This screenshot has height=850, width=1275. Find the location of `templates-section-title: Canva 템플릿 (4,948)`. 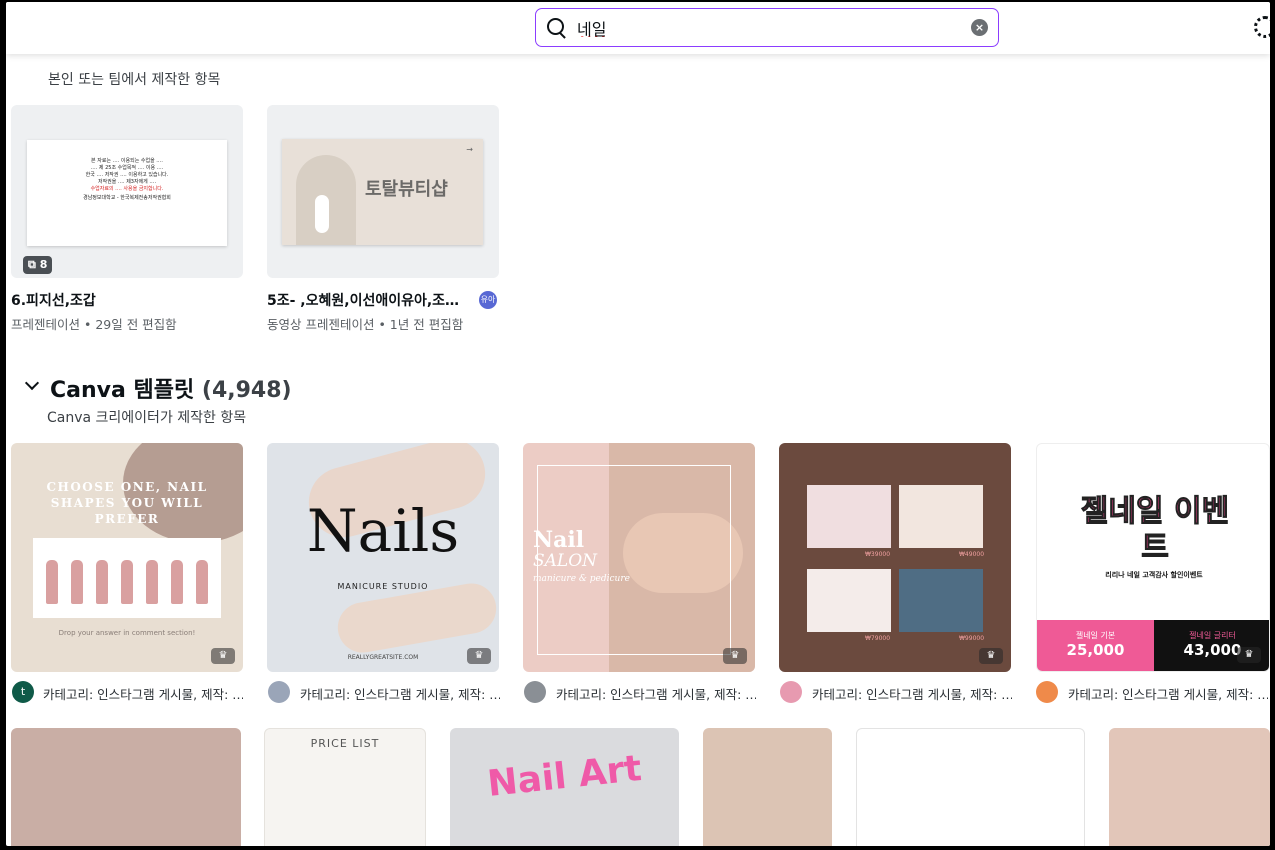

templates-section-title: Canva 템플릿 (4,948) is located at coordinates (171, 388).